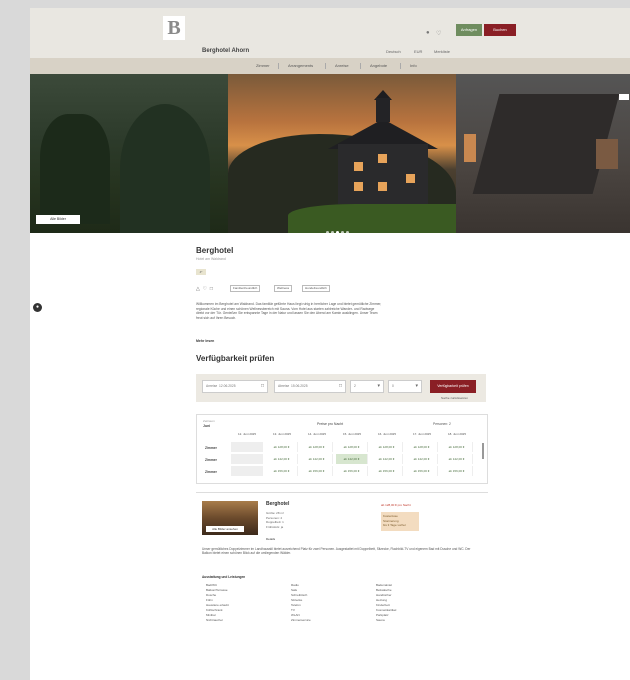 The width and height of the screenshot is (630, 680). What do you see at coordinates (442, 51) in the screenshot?
I see `wishlist-link: Merkliste` at bounding box center [442, 51].